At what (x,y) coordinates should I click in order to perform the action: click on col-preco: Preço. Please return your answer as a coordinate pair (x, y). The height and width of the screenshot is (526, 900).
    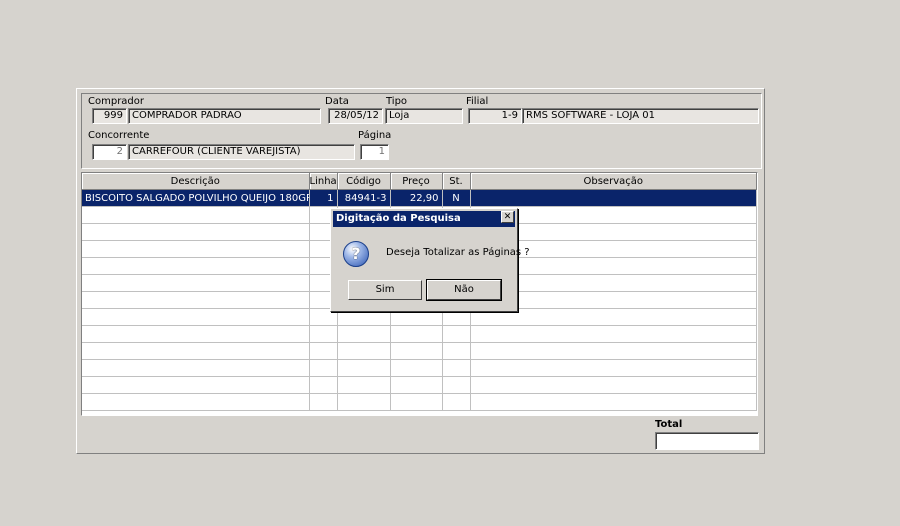
    Looking at the image, I should click on (416, 181).